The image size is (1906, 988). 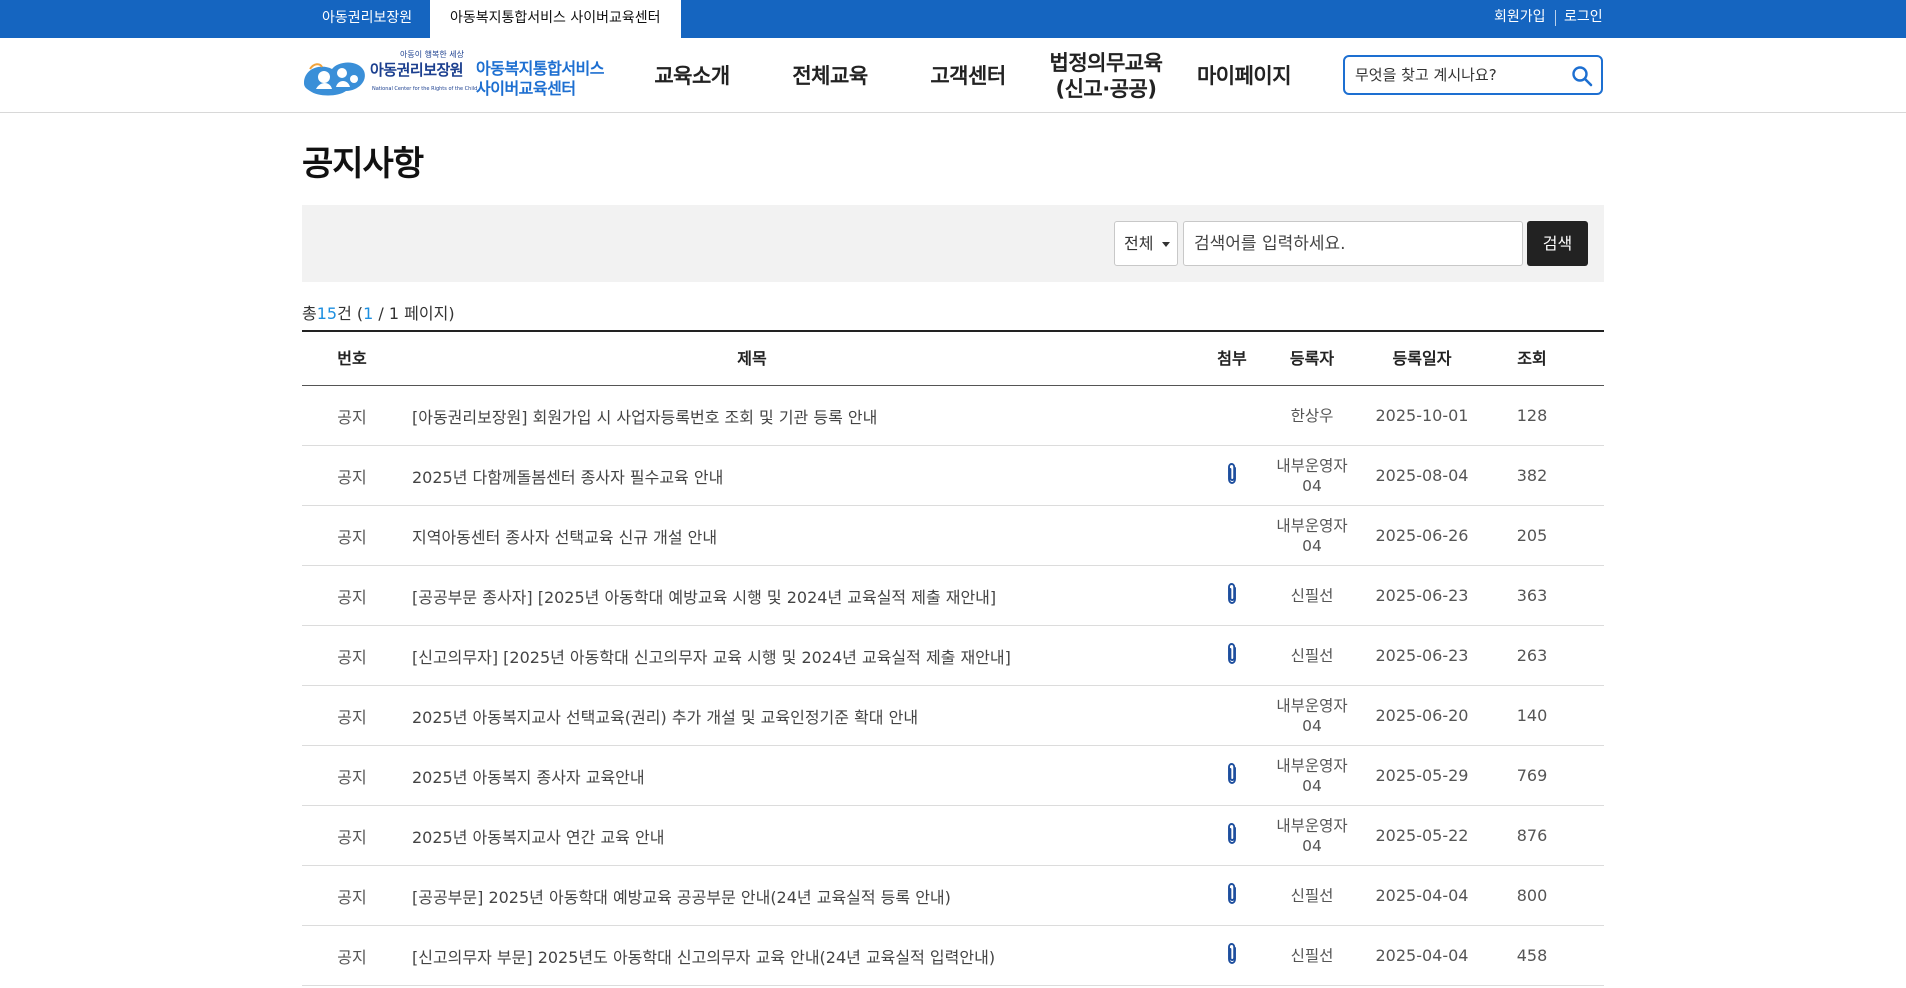 I want to click on row-date: 2025-06-26, so click(x=1422, y=535).